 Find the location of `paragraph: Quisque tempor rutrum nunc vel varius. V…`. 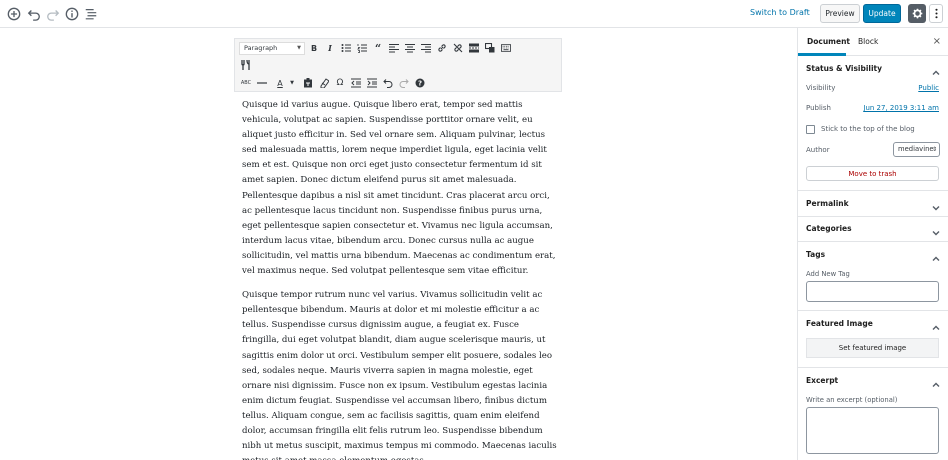

paragraph: Quisque tempor rutrum nunc vel varius. V… is located at coordinates (400, 374).